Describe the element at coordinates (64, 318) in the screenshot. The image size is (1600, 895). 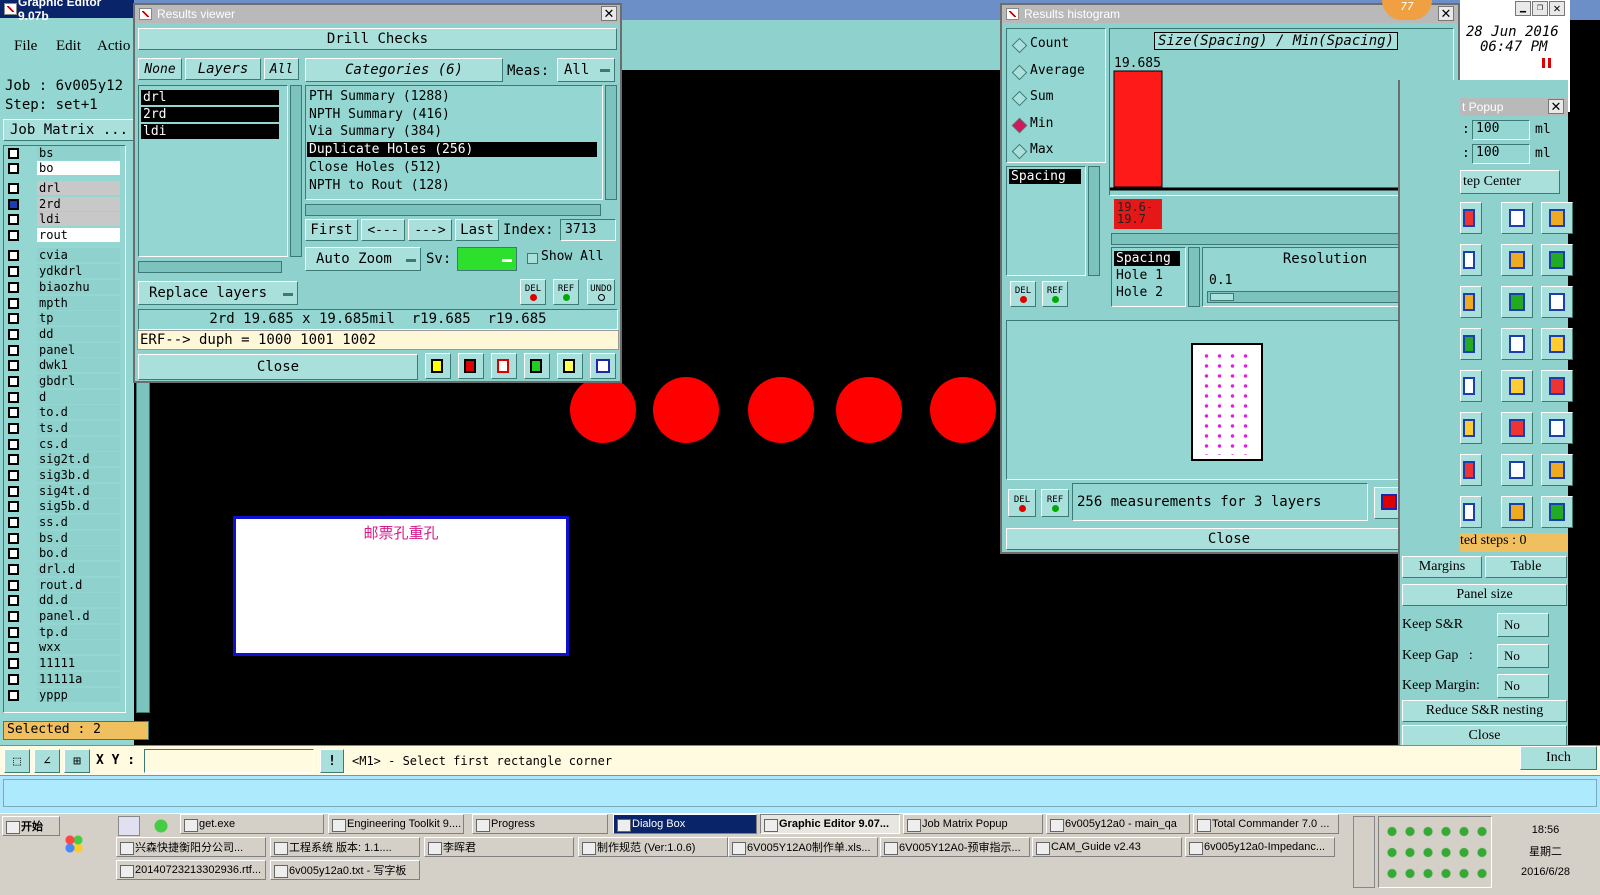
I see `layer-row: tp` at that location.